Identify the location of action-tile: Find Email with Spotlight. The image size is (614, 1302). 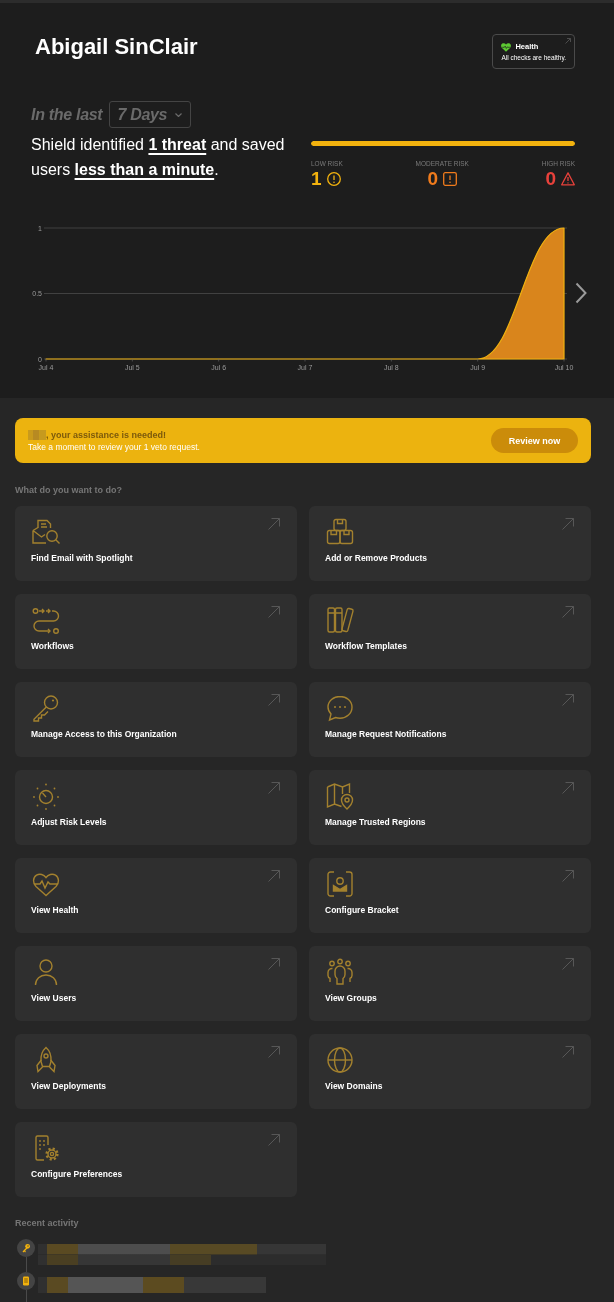
(156, 543).